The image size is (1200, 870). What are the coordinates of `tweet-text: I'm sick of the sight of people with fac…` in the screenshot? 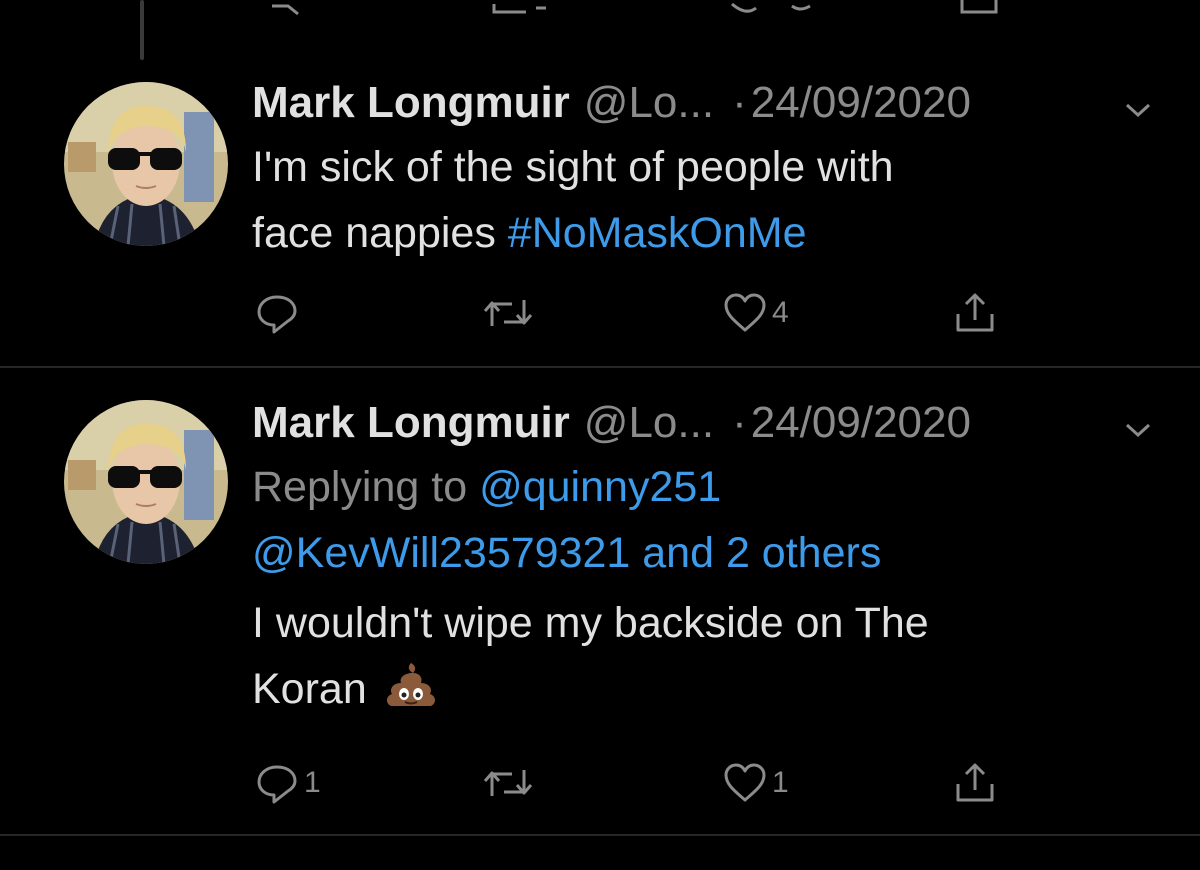 It's located at (706, 200).